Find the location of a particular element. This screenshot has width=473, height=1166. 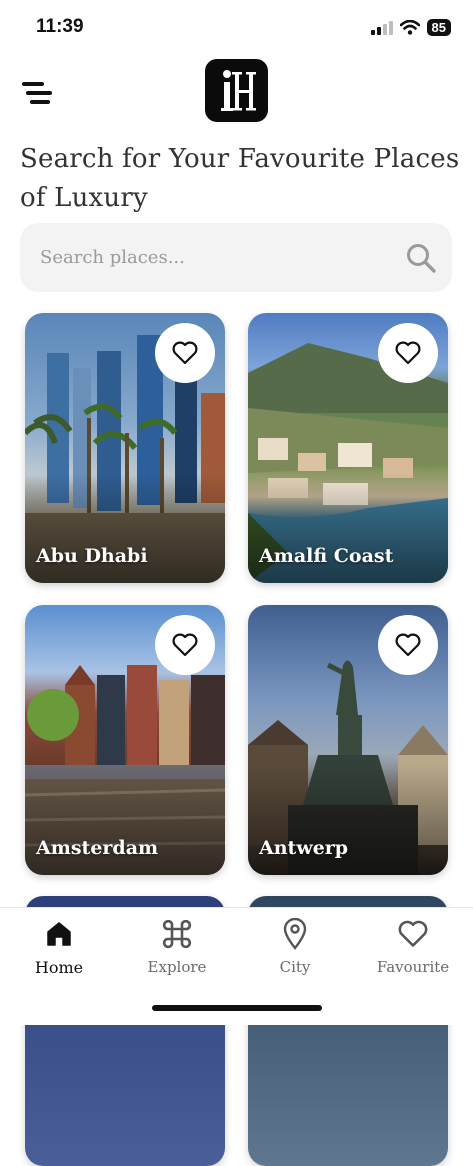

place-name: Amsterdam is located at coordinates (97, 848).